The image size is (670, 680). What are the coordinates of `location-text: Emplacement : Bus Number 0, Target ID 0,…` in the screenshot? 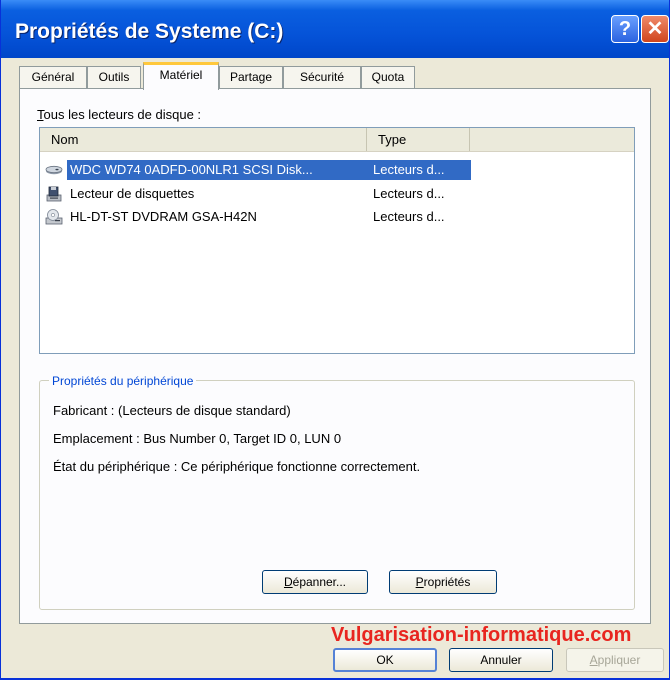 It's located at (197, 438).